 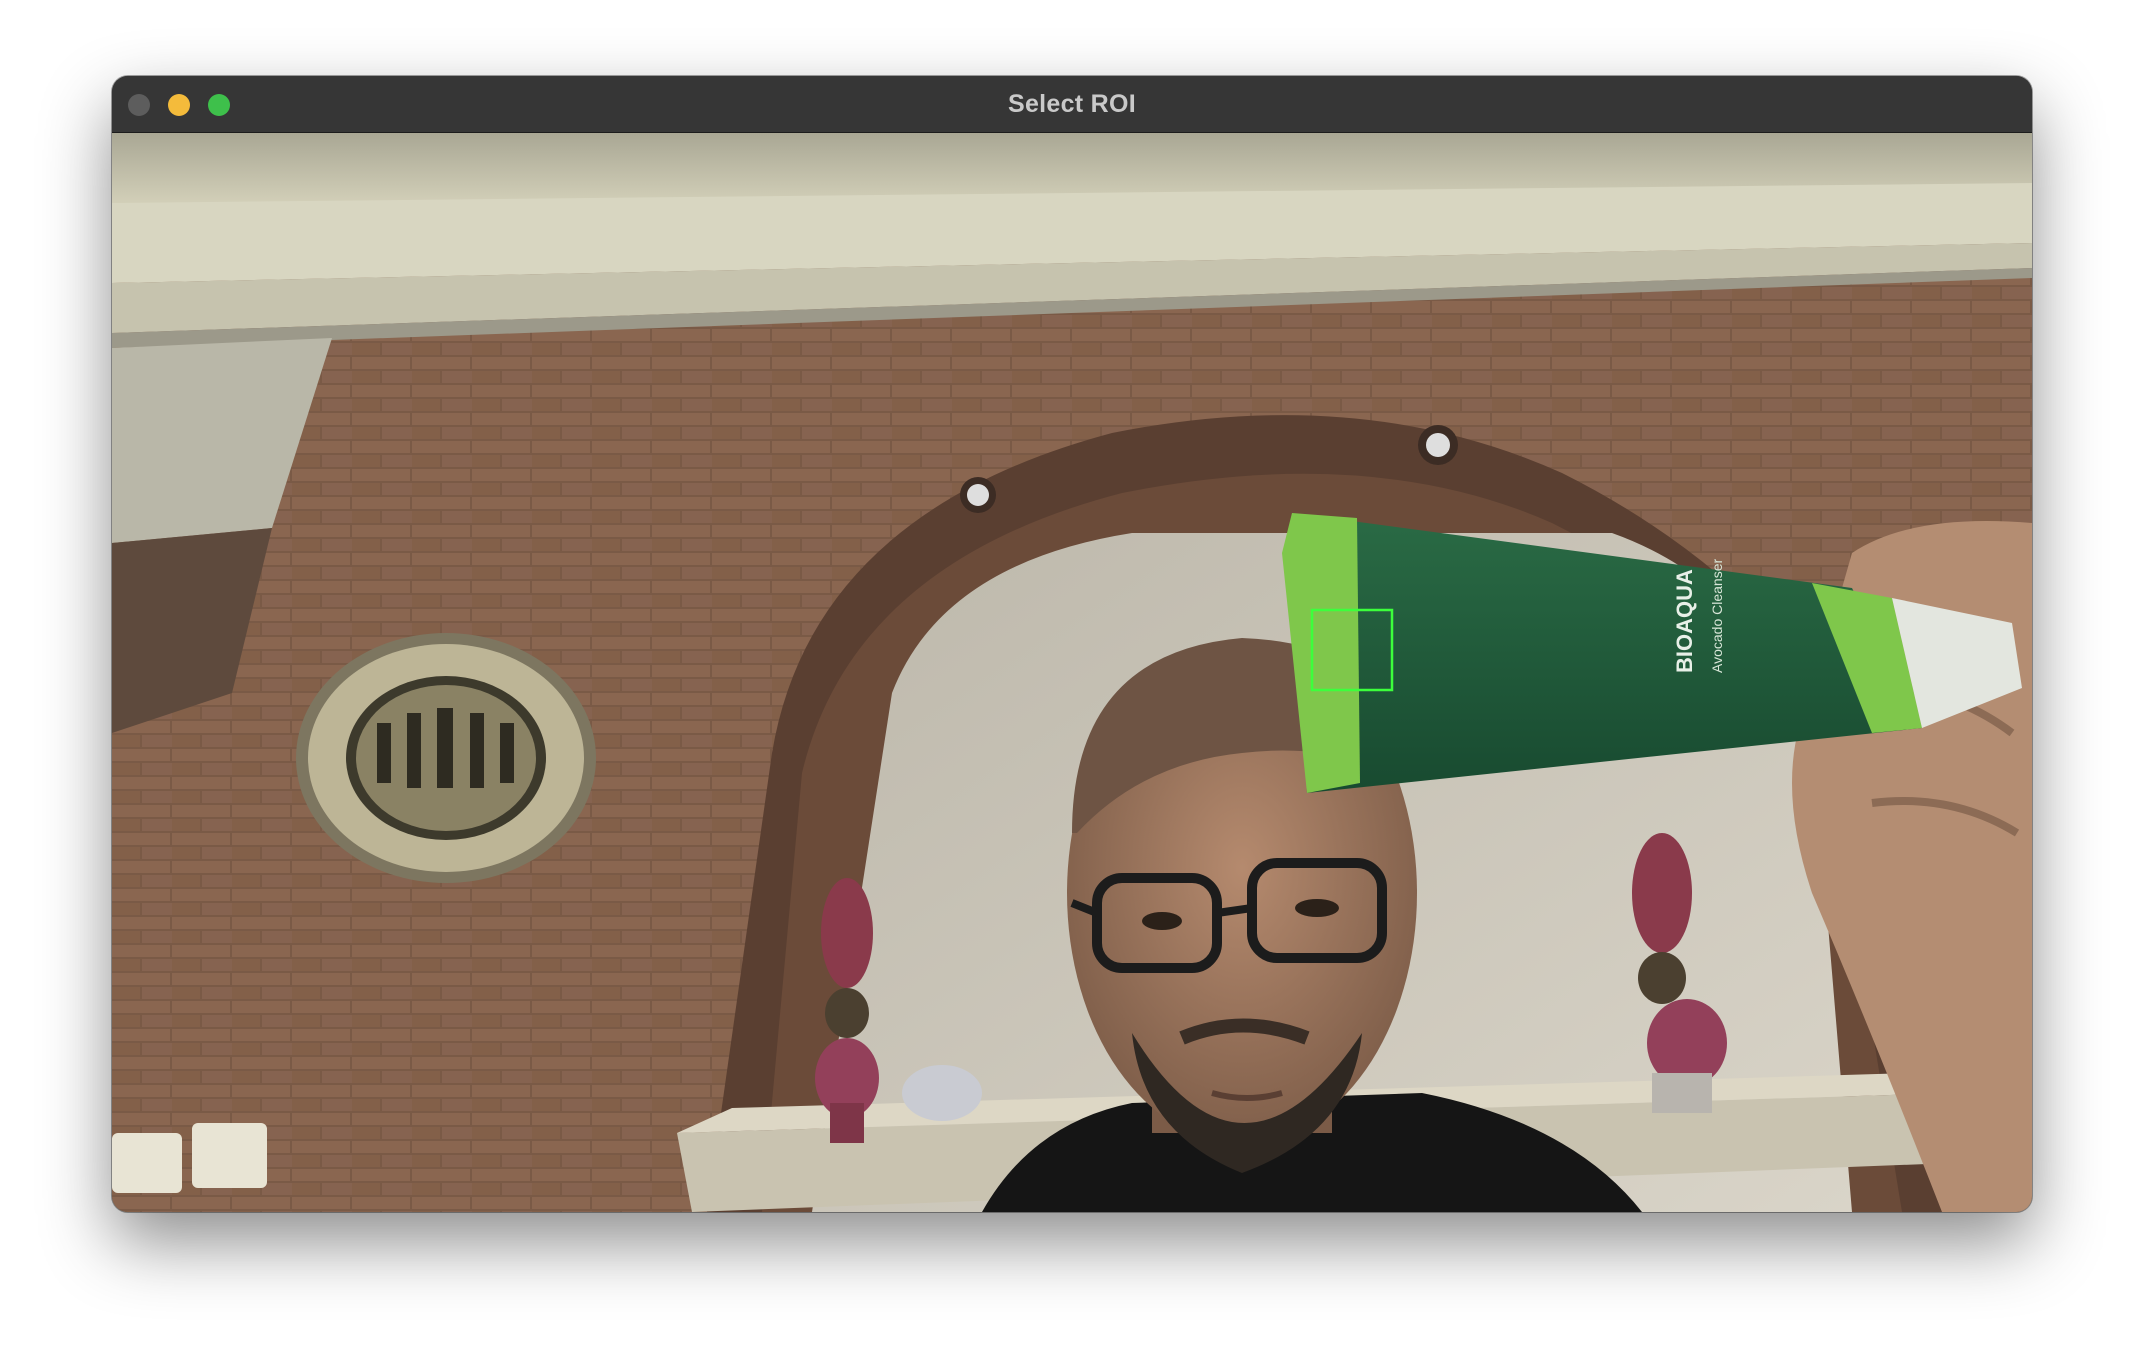 I want to click on decorative-plate, so click(x=446, y=758).